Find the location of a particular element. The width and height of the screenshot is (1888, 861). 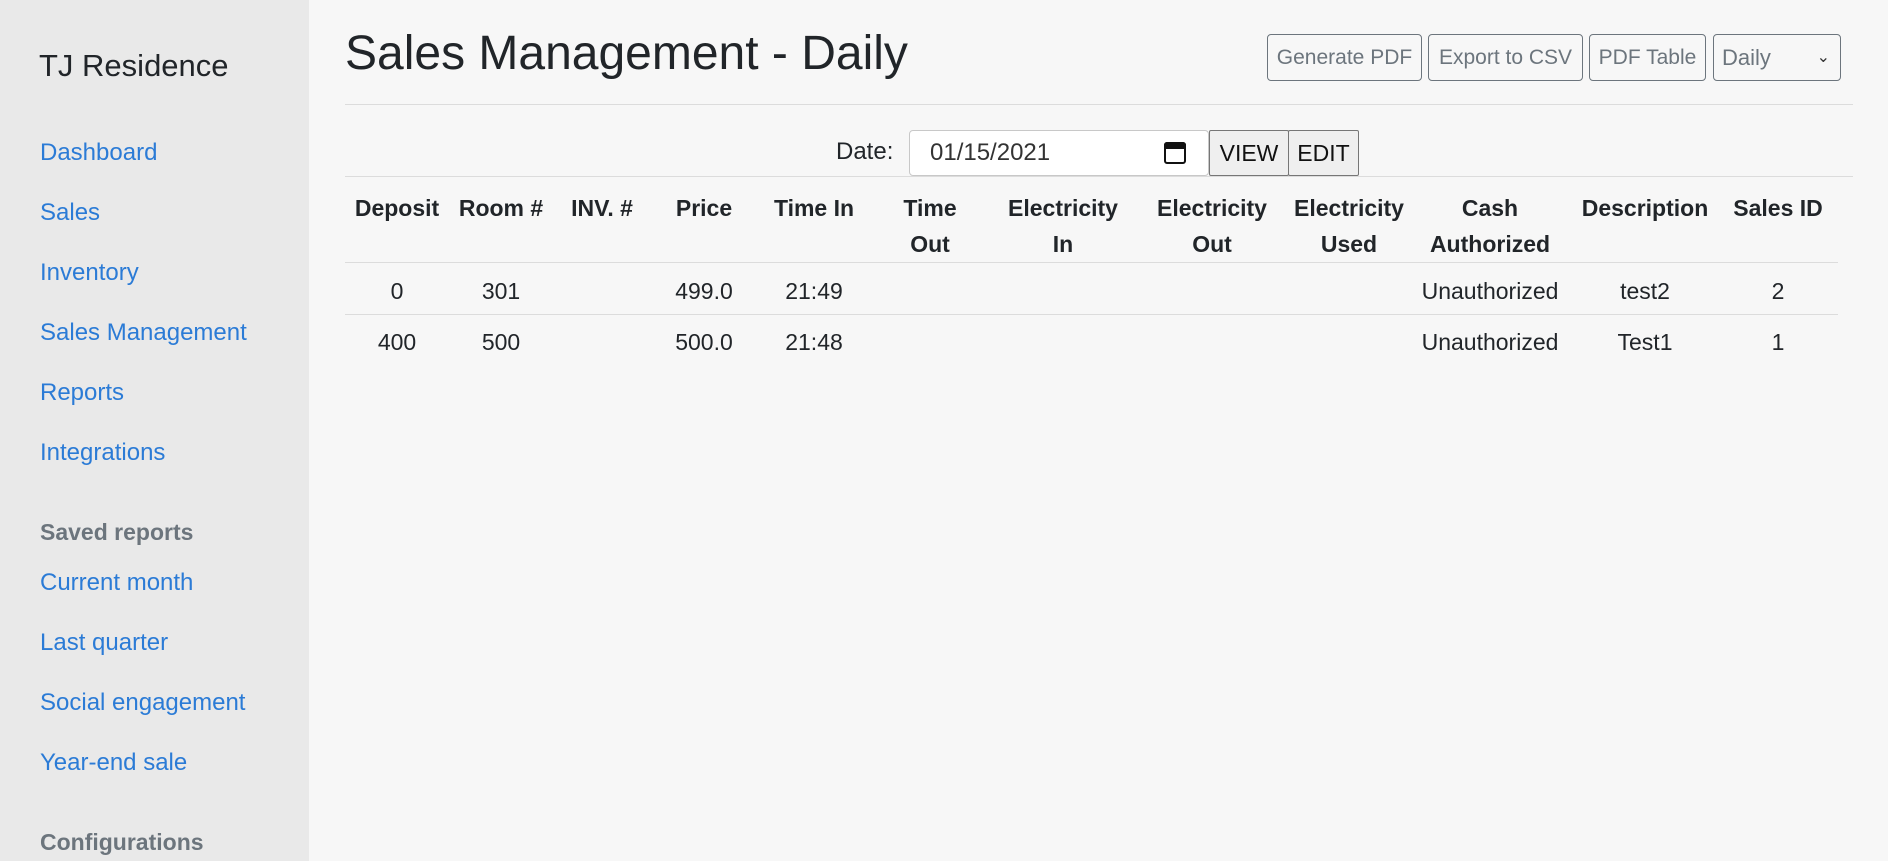

chevron-down-icon: ⌄ is located at coordinates (1823, 57).